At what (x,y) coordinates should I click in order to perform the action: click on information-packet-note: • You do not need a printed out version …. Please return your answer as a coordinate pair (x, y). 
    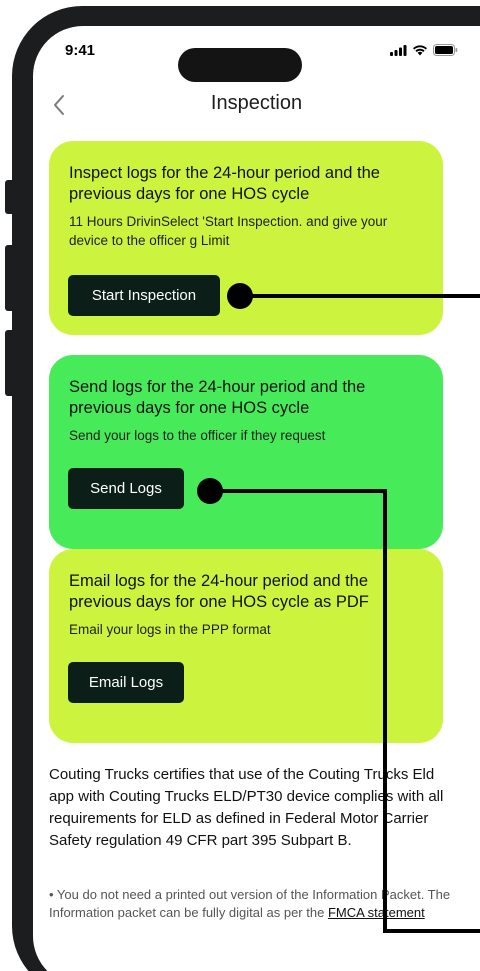
    Looking at the image, I should click on (254, 904).